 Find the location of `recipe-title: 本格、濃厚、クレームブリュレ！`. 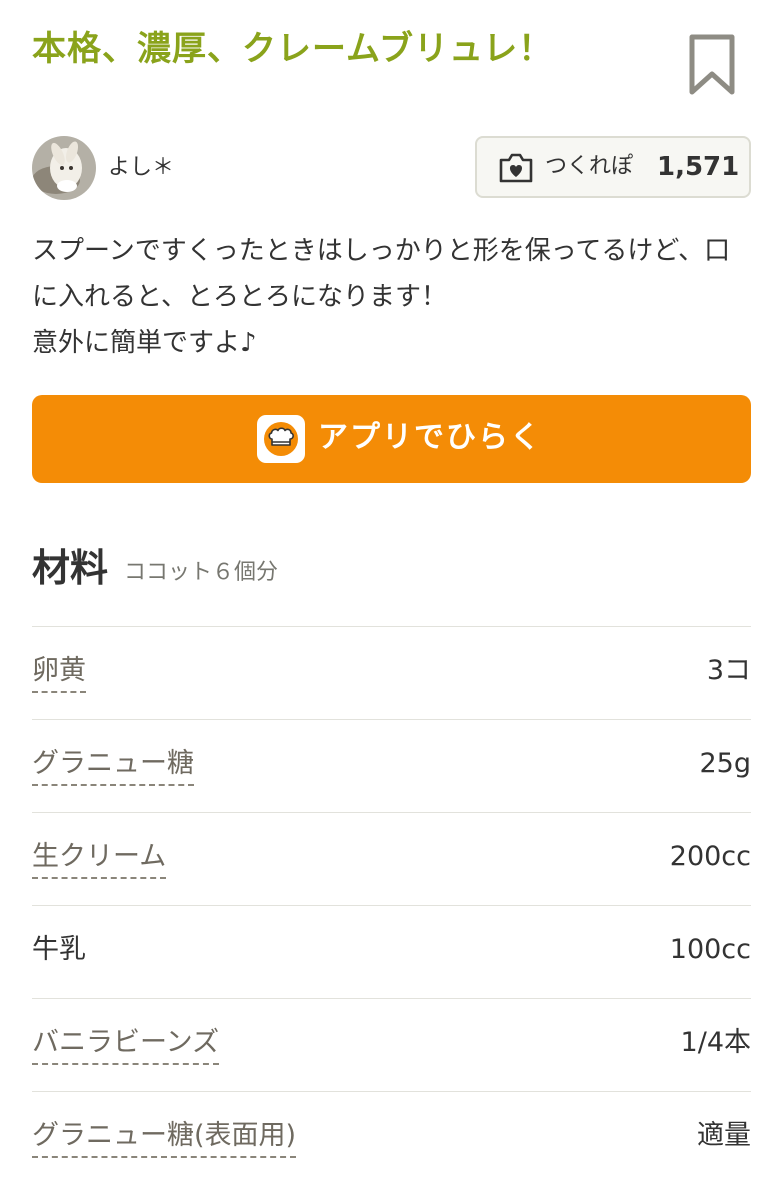

recipe-title: 本格、濃厚、クレームブリュレ！ is located at coordinates (293, 49).